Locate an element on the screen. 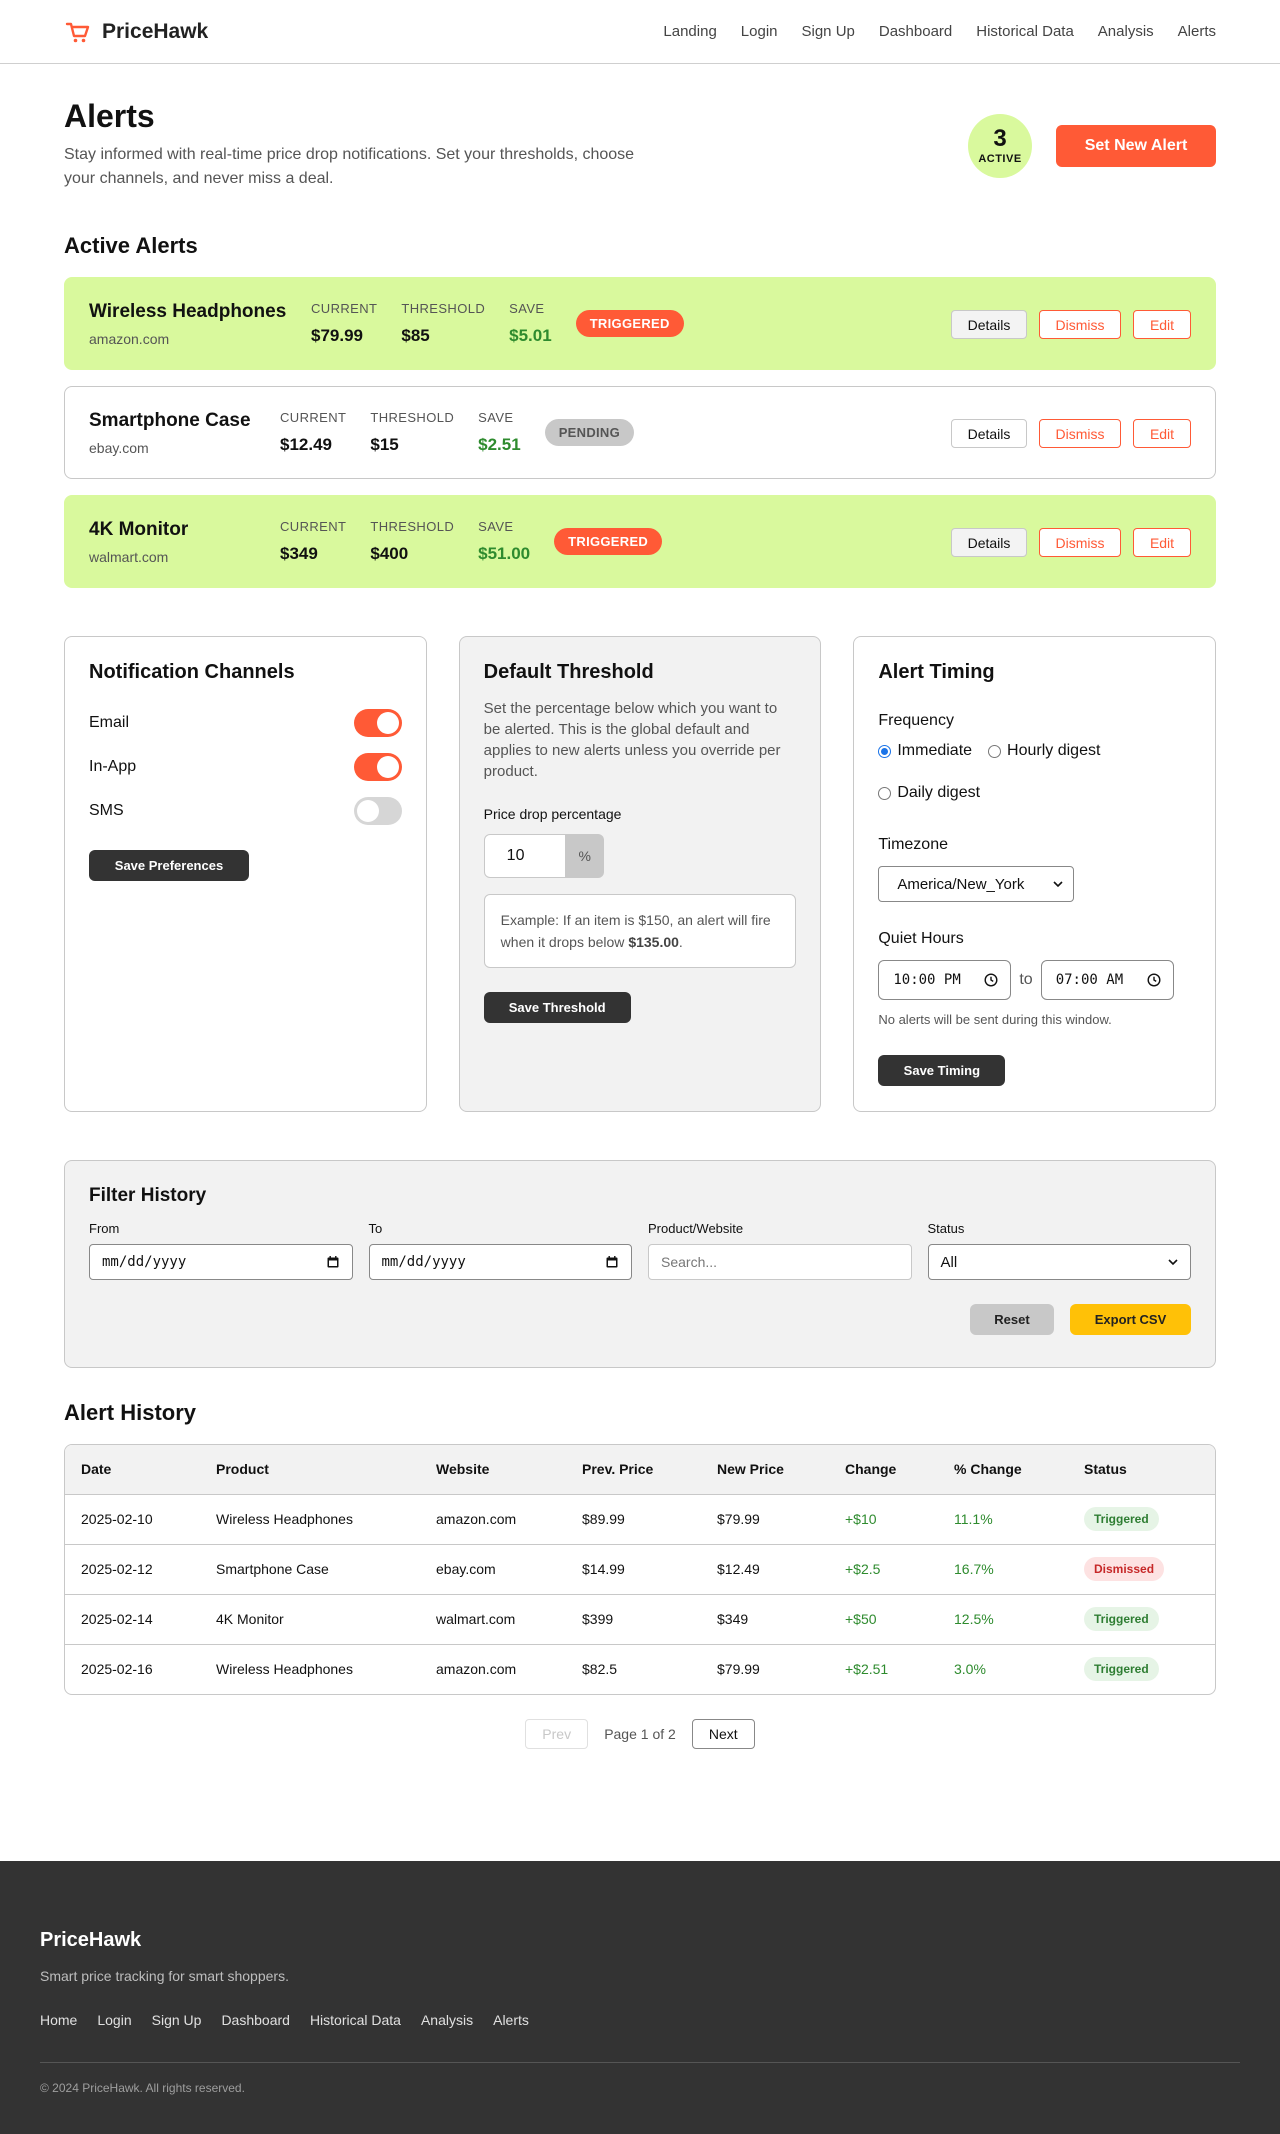  price-drop-input is located at coordinates (524, 856).